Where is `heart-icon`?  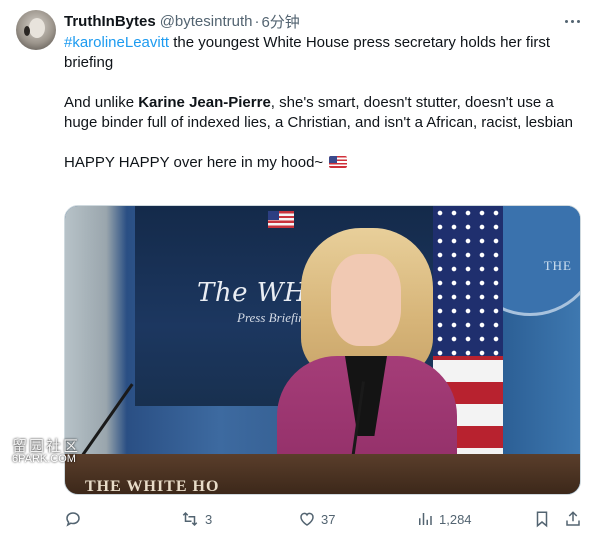 heart-icon is located at coordinates (307, 519).